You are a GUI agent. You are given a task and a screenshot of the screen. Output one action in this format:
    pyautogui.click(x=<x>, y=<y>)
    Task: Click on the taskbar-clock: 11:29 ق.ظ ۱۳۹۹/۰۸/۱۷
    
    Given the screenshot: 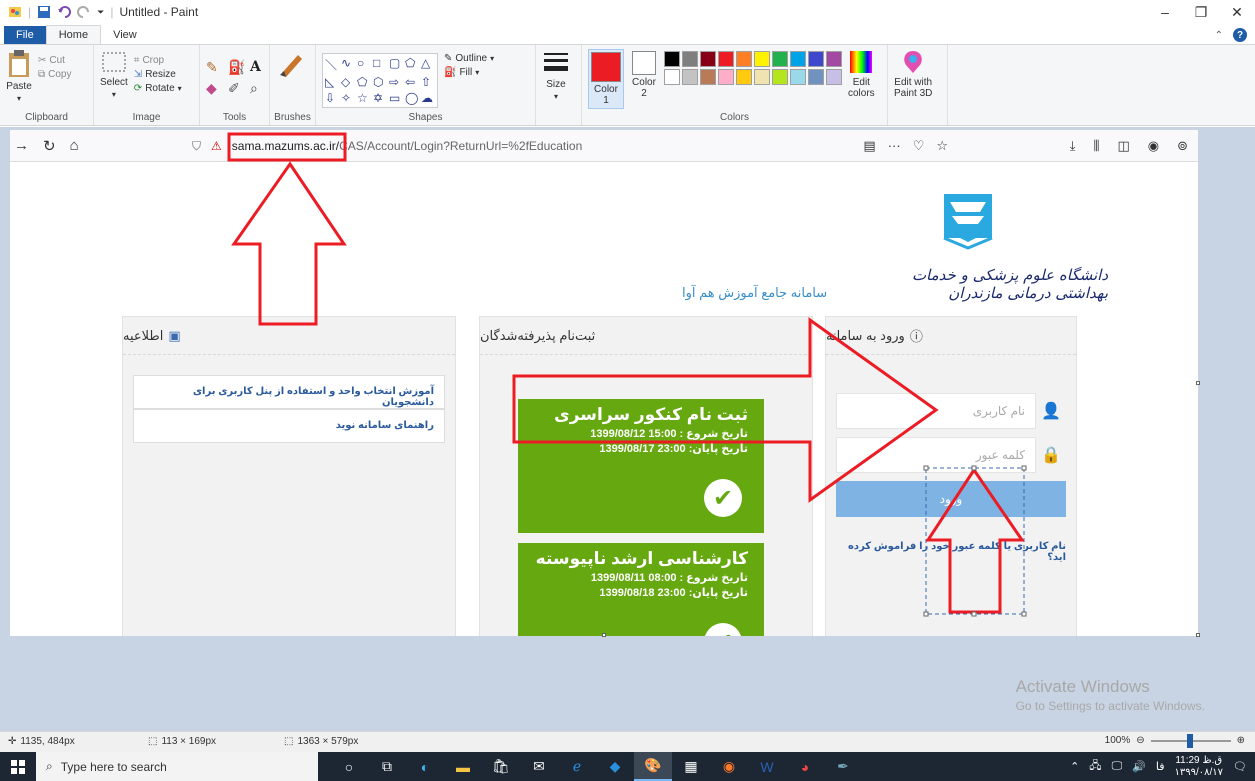 What is the action you would take?
    pyautogui.click(x=1199, y=767)
    